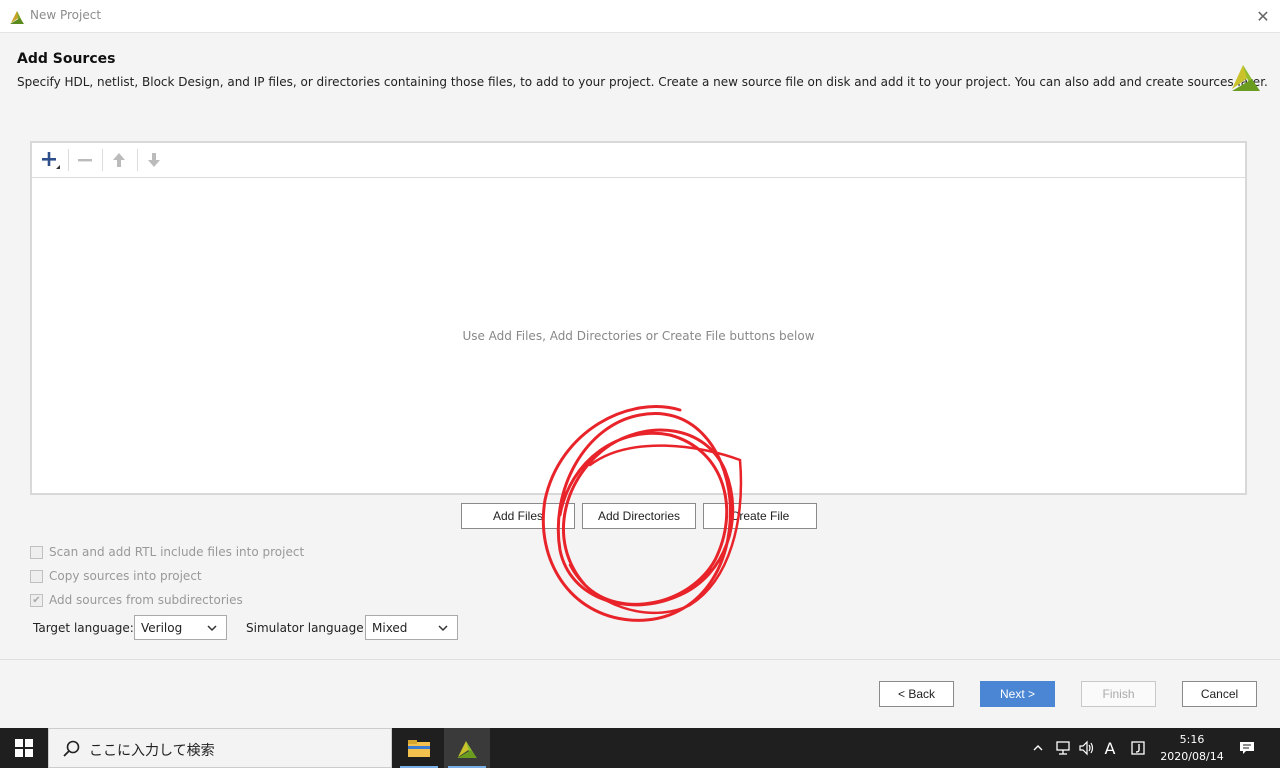  I want to click on page-title: Add Sources, so click(66, 59).